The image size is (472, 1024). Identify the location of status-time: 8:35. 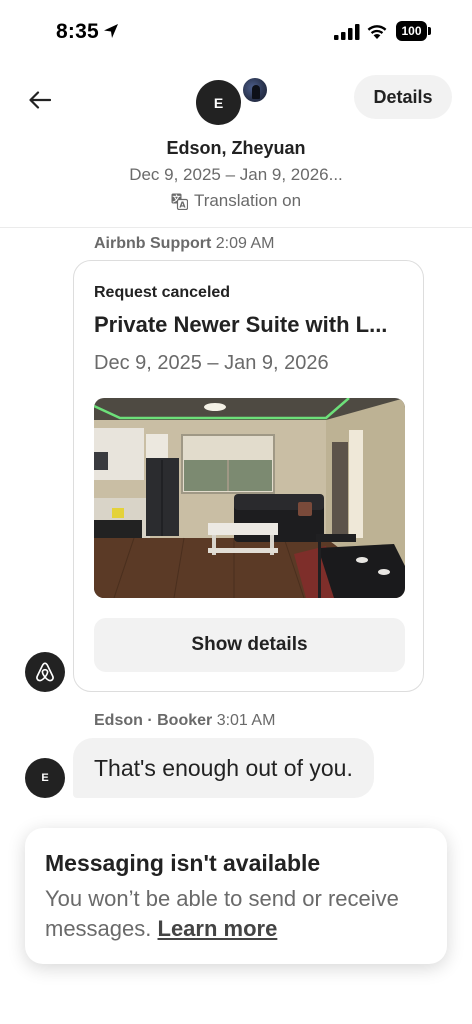
(77, 31).